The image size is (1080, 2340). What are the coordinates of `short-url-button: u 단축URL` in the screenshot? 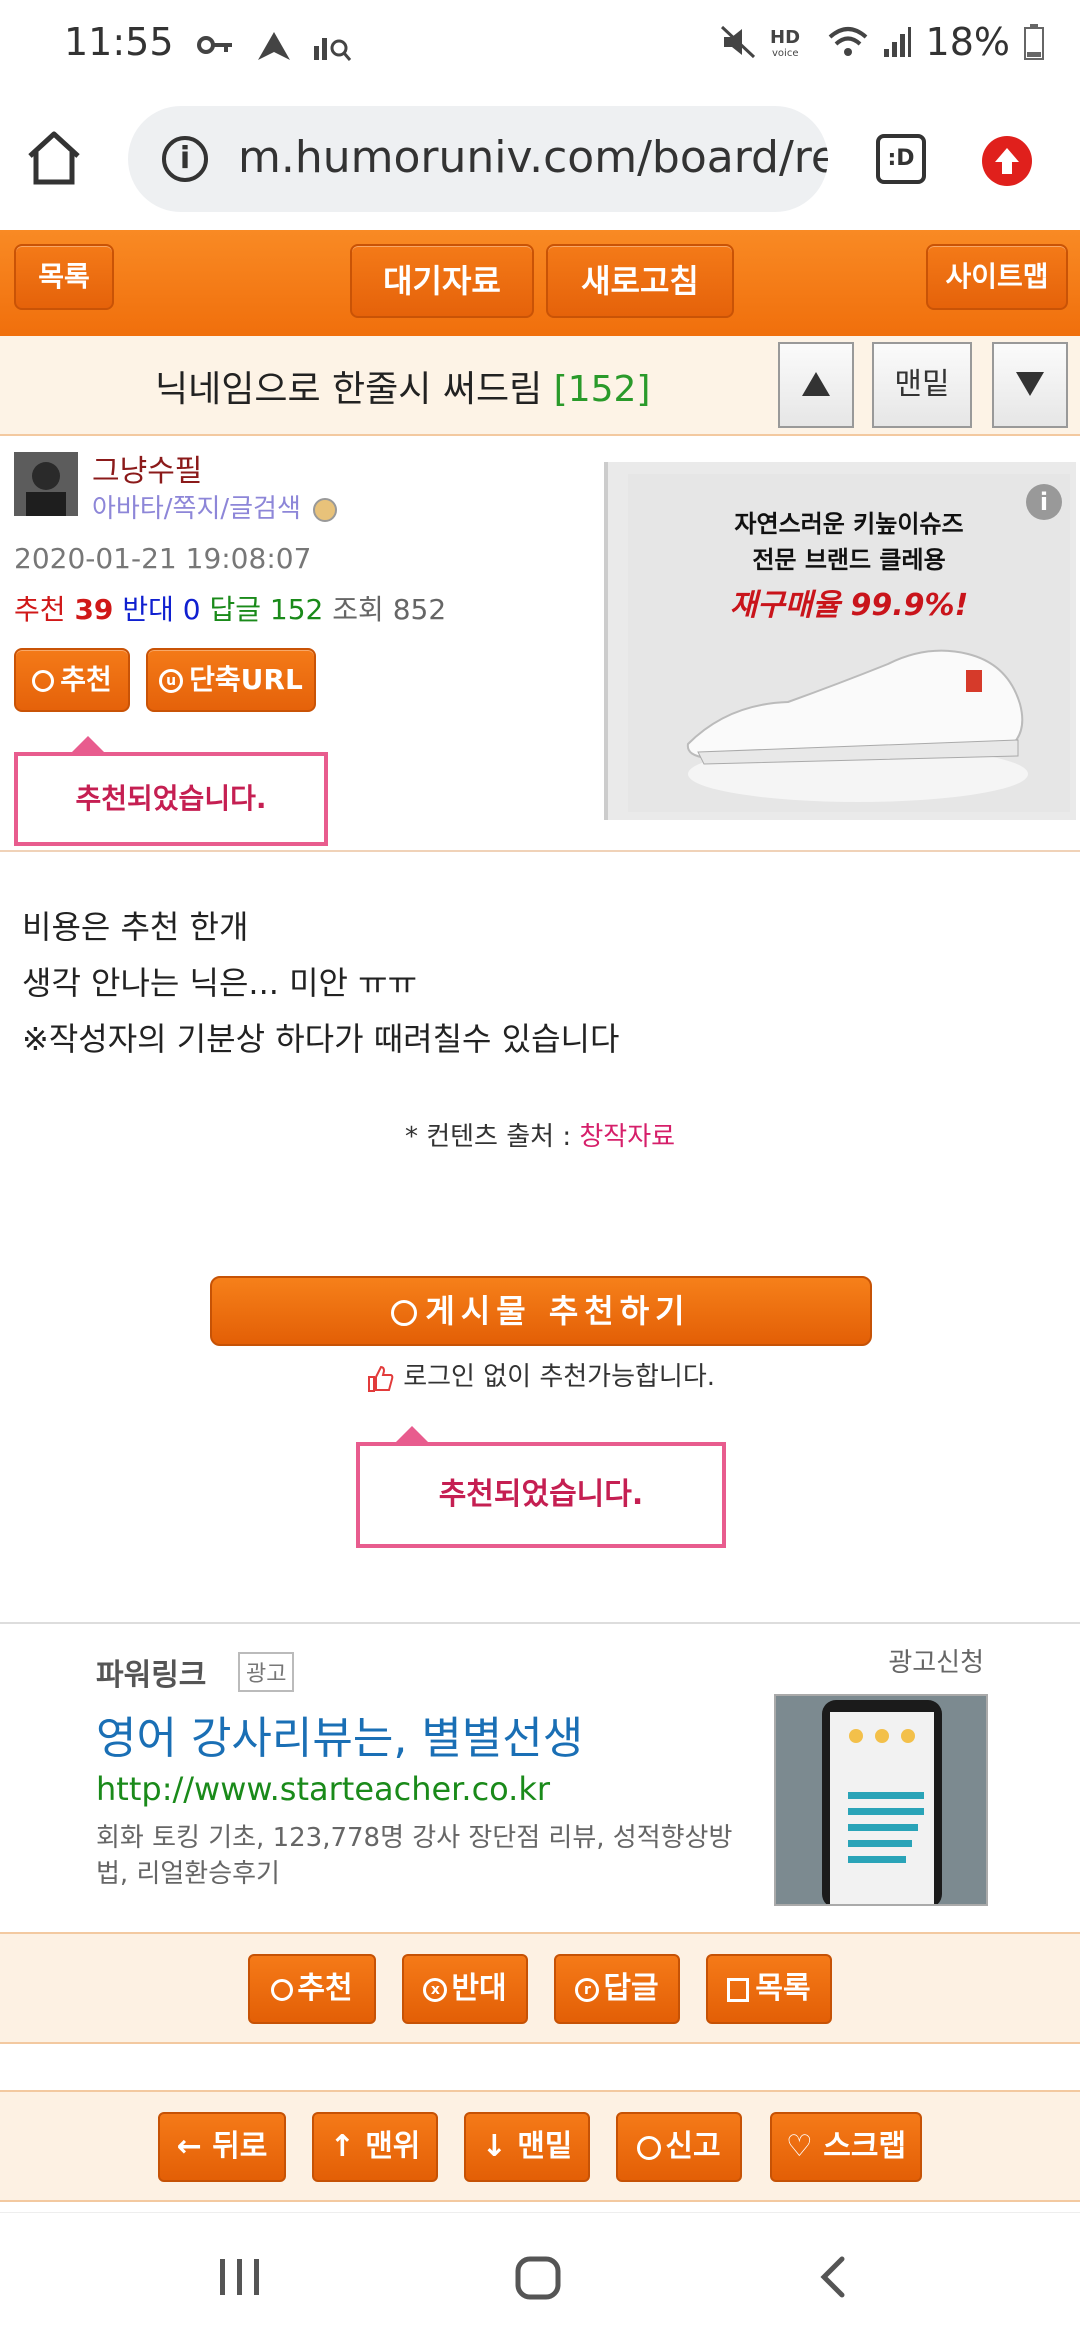 It's located at (231, 680).